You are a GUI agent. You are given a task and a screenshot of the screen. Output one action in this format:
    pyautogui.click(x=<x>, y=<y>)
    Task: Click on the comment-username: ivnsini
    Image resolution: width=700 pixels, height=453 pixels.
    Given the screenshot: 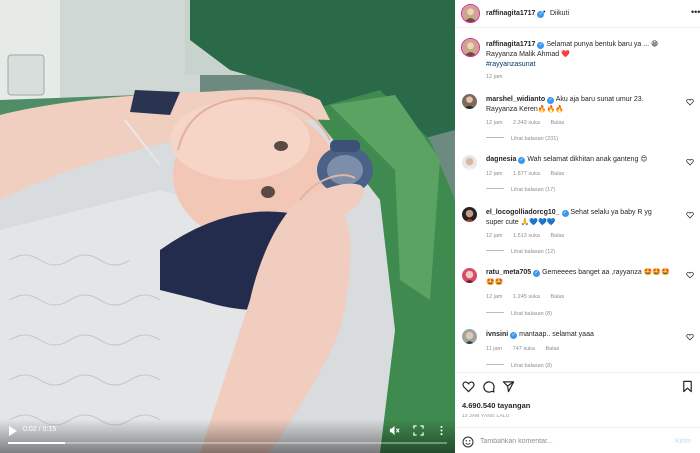 What is the action you would take?
    pyautogui.click(x=497, y=334)
    